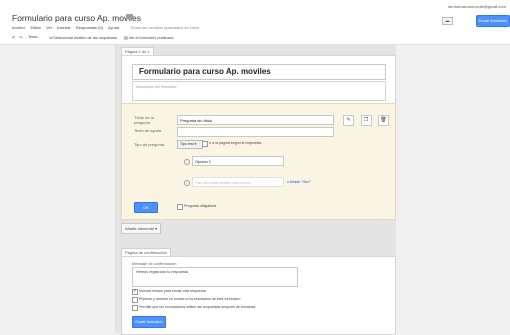 Image resolution: width=510 pixels, height=335 pixels. What do you see at coordinates (235, 143) in the screenshot?
I see `goto-page-label: Ir a la página según la respuesta` at bounding box center [235, 143].